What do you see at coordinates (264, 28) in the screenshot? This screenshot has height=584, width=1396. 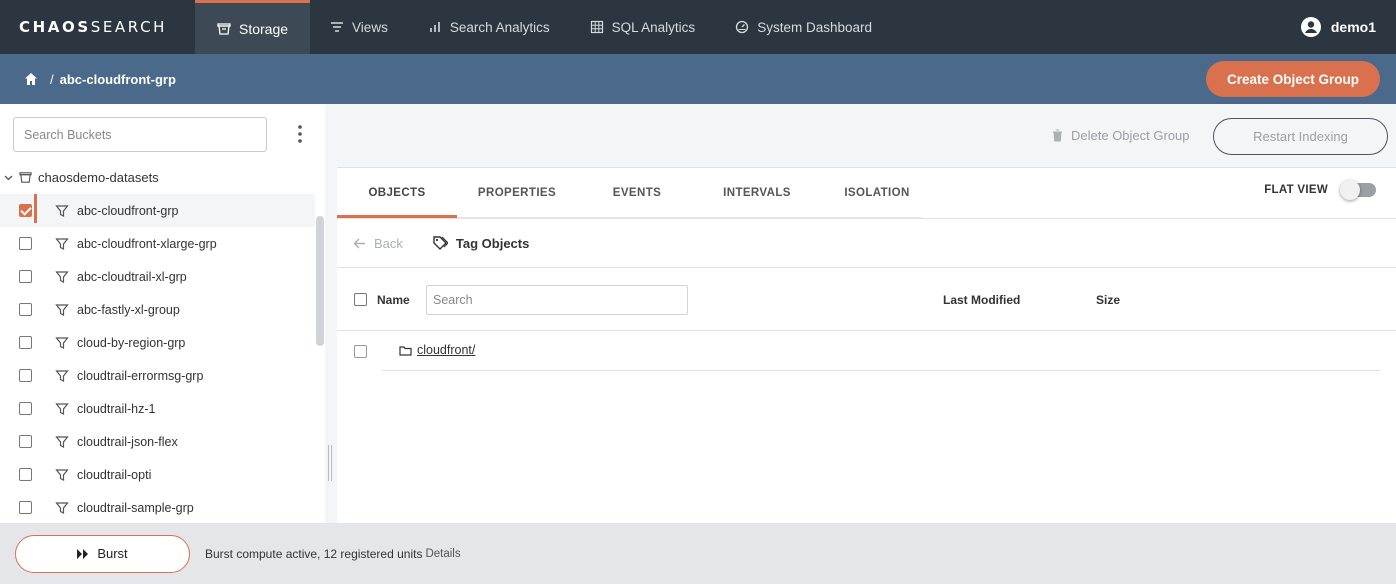 I see `nav-label: Storage` at bounding box center [264, 28].